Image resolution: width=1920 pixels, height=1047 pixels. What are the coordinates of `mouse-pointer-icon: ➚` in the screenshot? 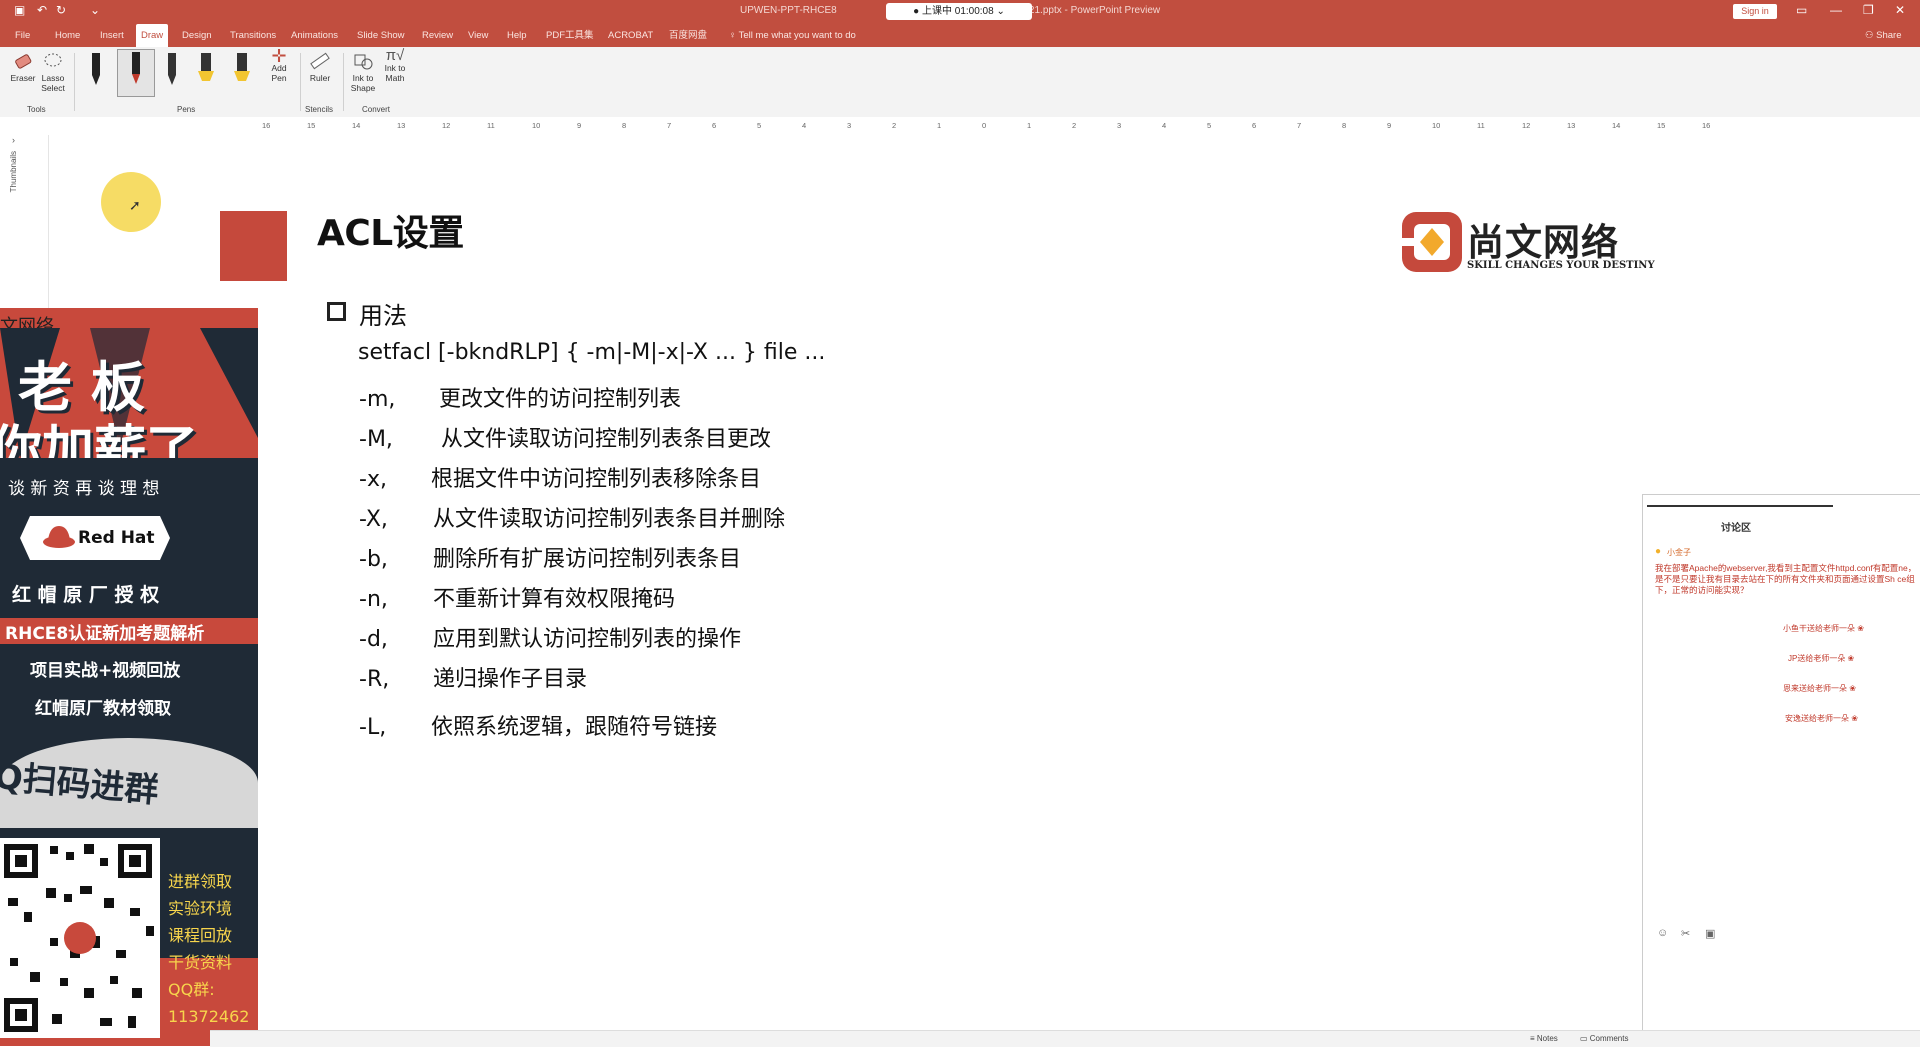 It's located at (135, 205).